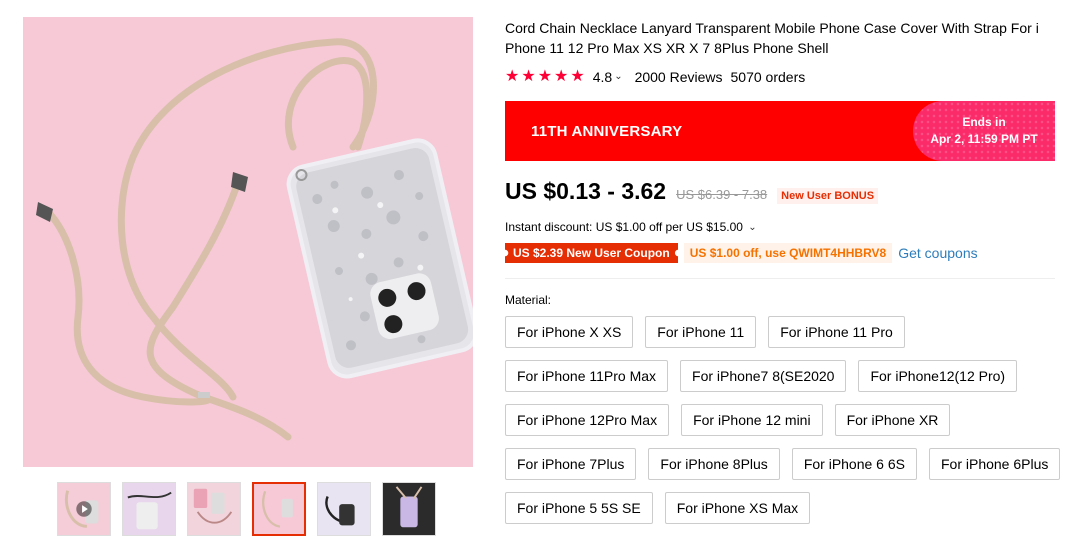 Image resolution: width=1074 pixels, height=546 pixels. Describe the element at coordinates (607, 131) in the screenshot. I see `banner-title: 11TH ANNIVERSARY` at that location.